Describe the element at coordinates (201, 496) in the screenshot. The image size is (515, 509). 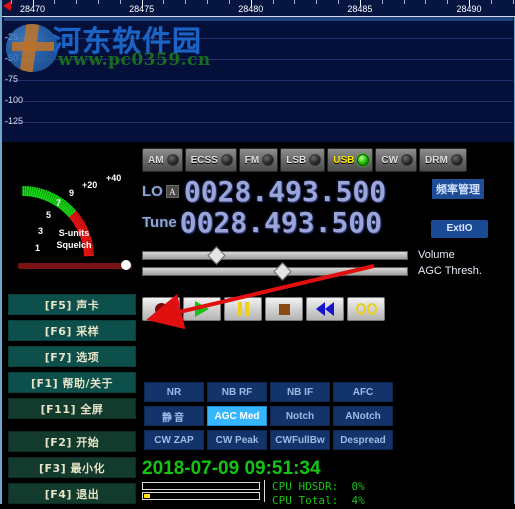
I see `level-meter-bottom` at that location.